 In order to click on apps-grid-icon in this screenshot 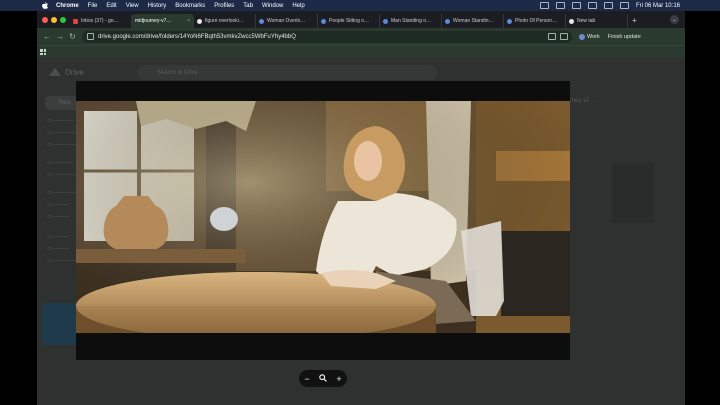, I will do `click(43, 52)`.